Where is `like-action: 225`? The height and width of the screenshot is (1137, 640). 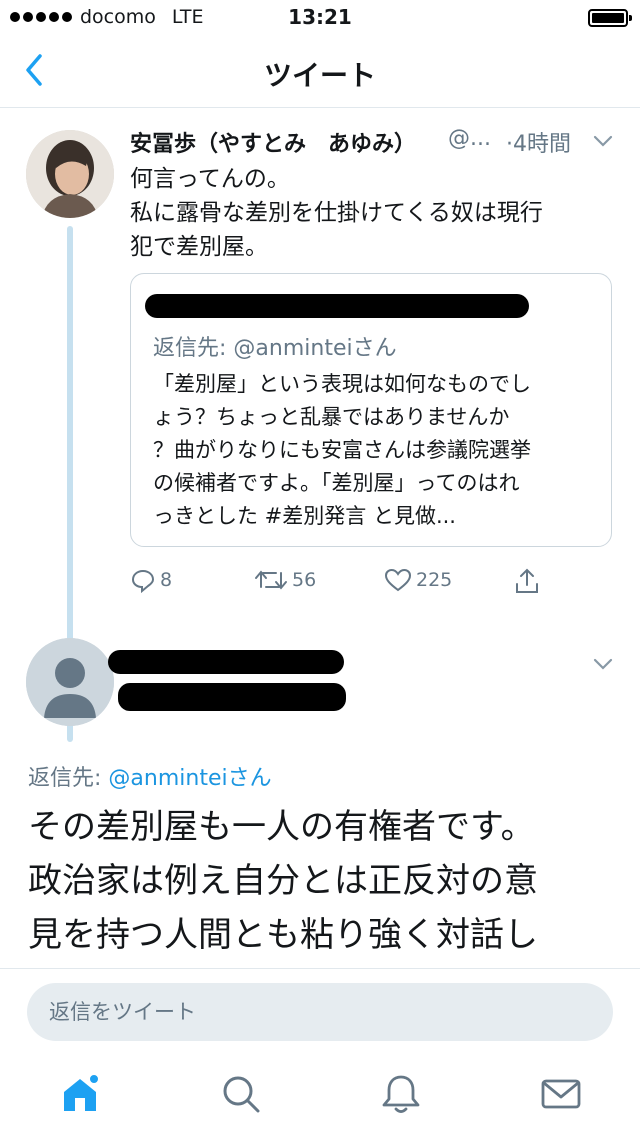 like-action: 225 is located at coordinates (418, 580).